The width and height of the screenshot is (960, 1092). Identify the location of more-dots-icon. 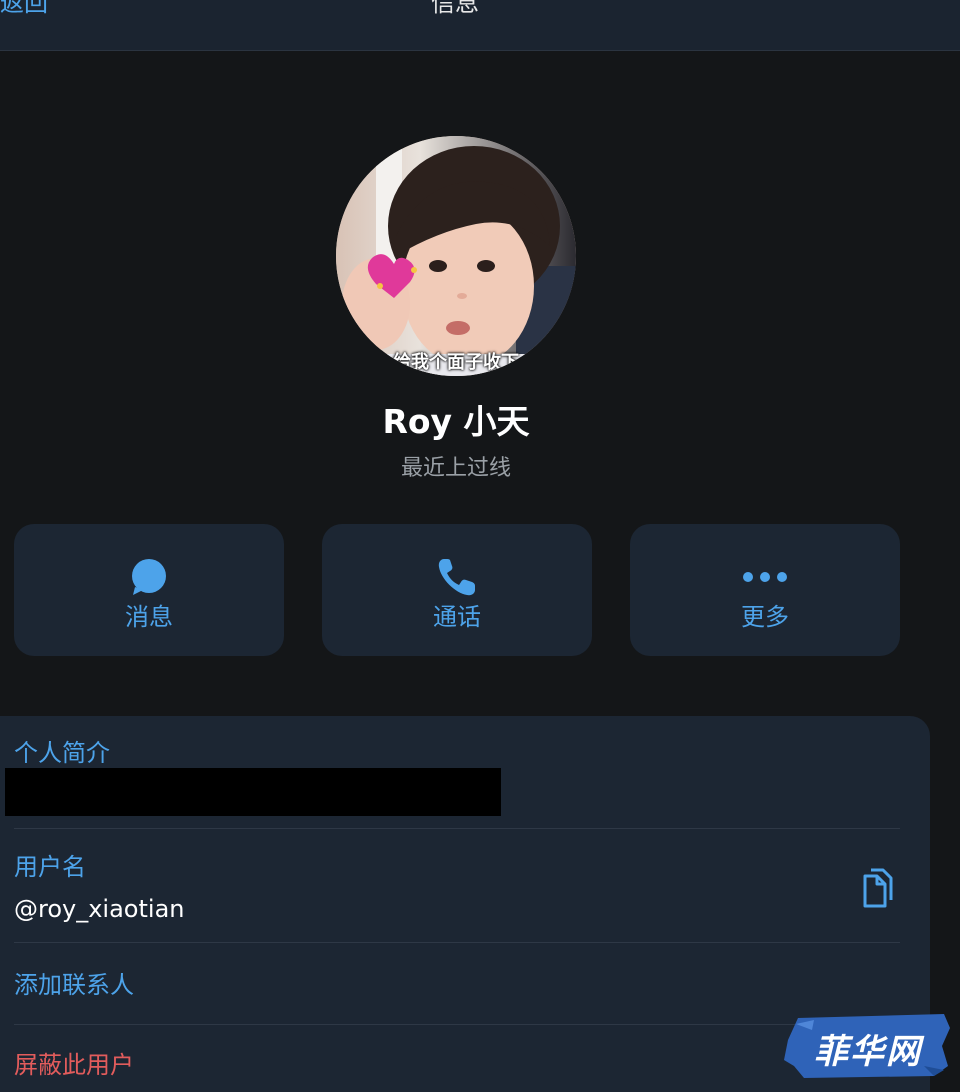
(765, 577).